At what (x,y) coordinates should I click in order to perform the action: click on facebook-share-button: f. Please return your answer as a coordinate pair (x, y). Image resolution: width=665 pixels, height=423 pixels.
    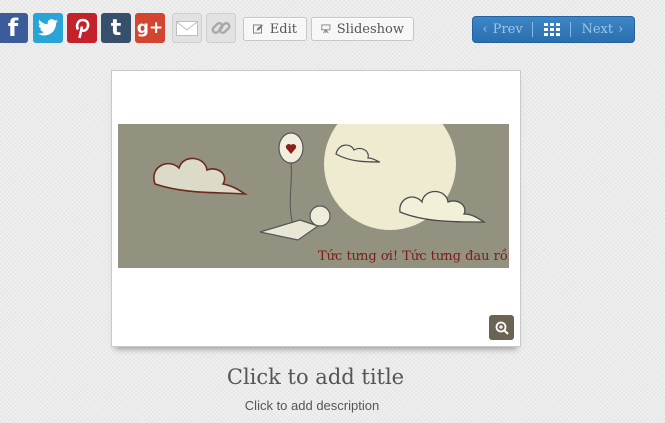
    Looking at the image, I should click on (14, 28).